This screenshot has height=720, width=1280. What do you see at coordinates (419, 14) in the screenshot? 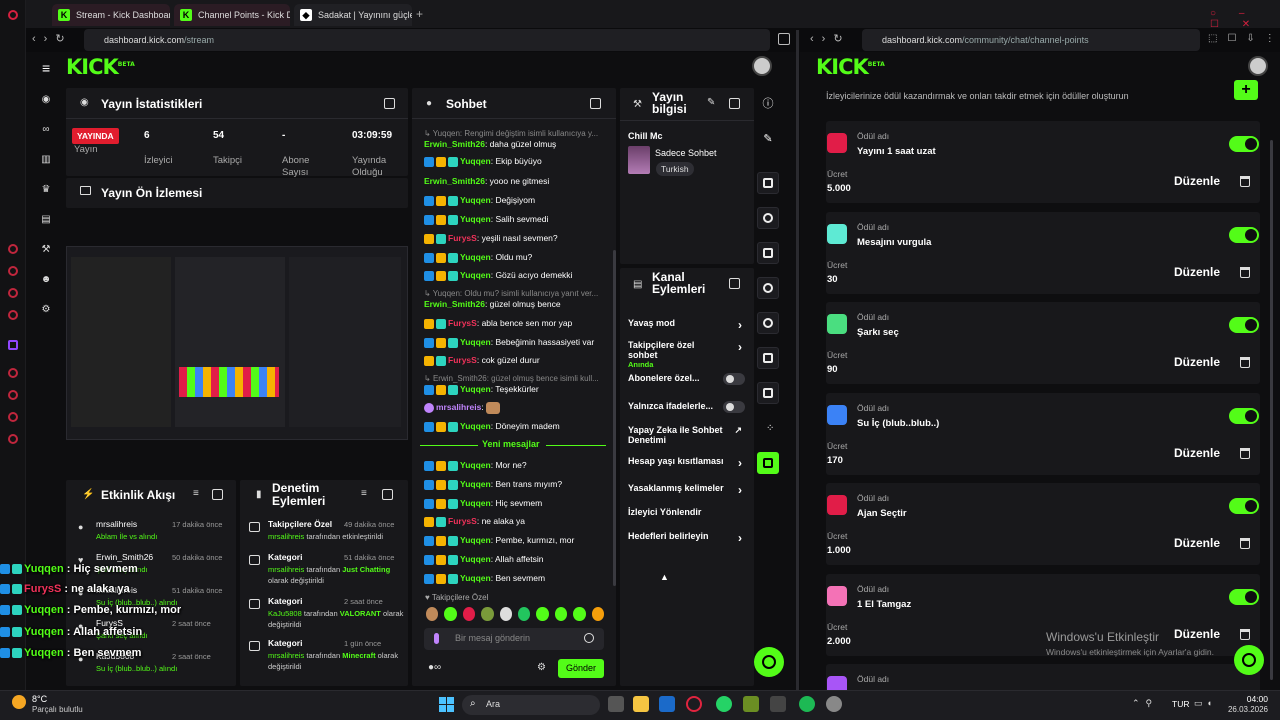
I see `new-tab-icon: +` at bounding box center [419, 14].